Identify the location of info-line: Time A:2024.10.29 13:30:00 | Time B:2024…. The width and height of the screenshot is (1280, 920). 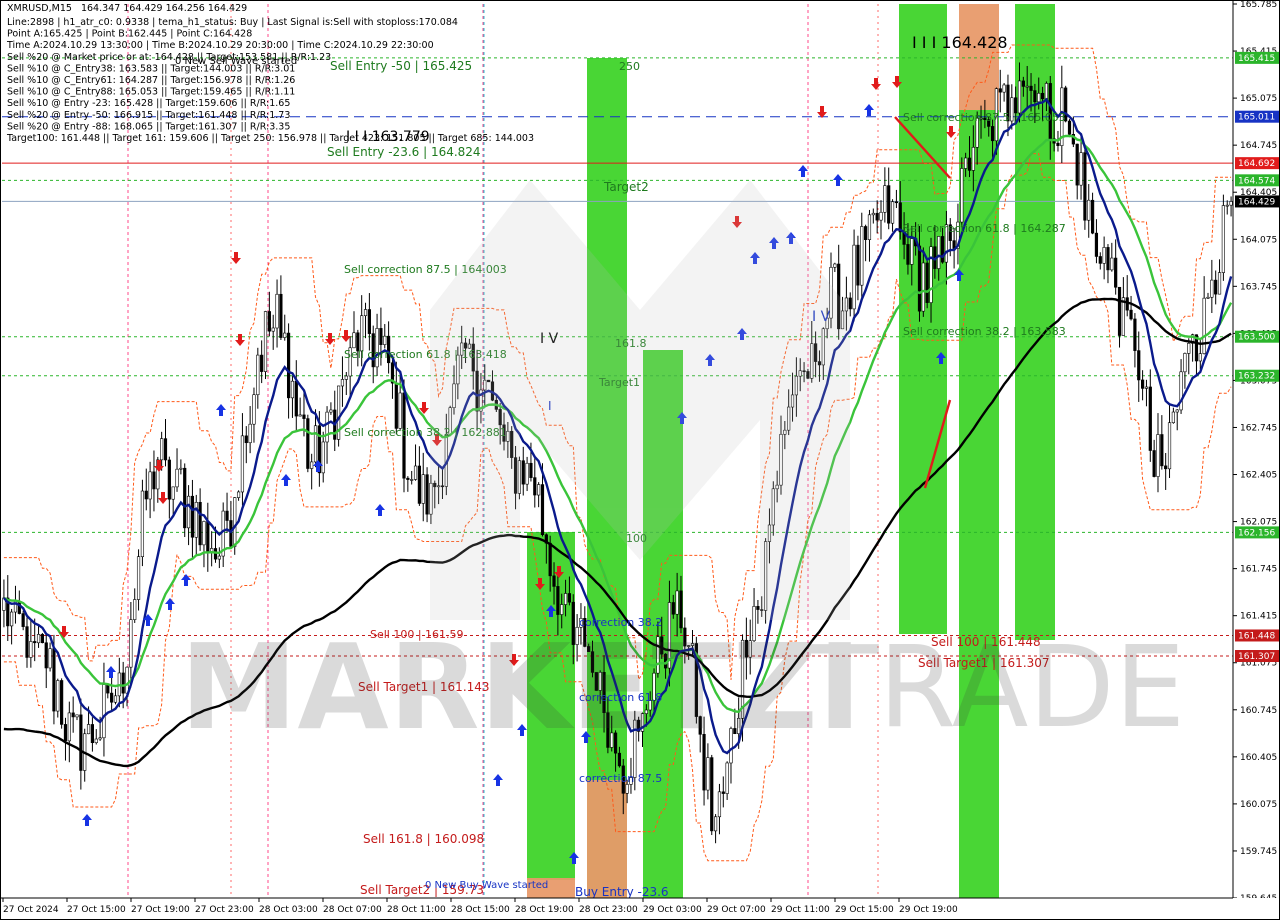
(220, 45).